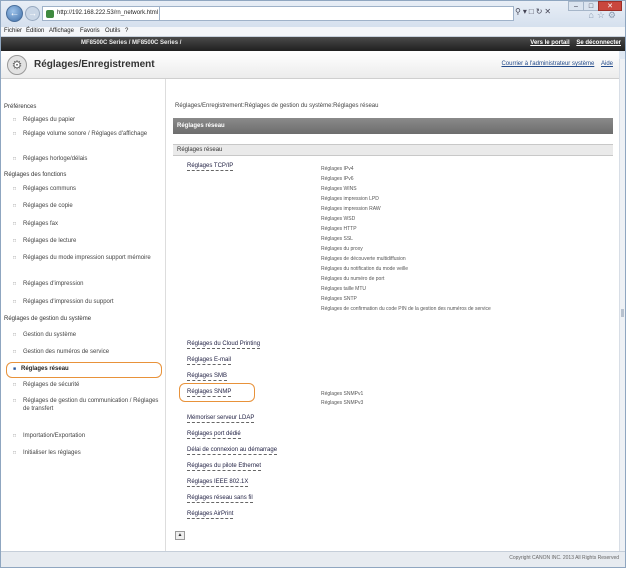 This screenshot has width=626, height=568. I want to click on address-tools-icons: ⚲▾□↻✕, so click(534, 11).